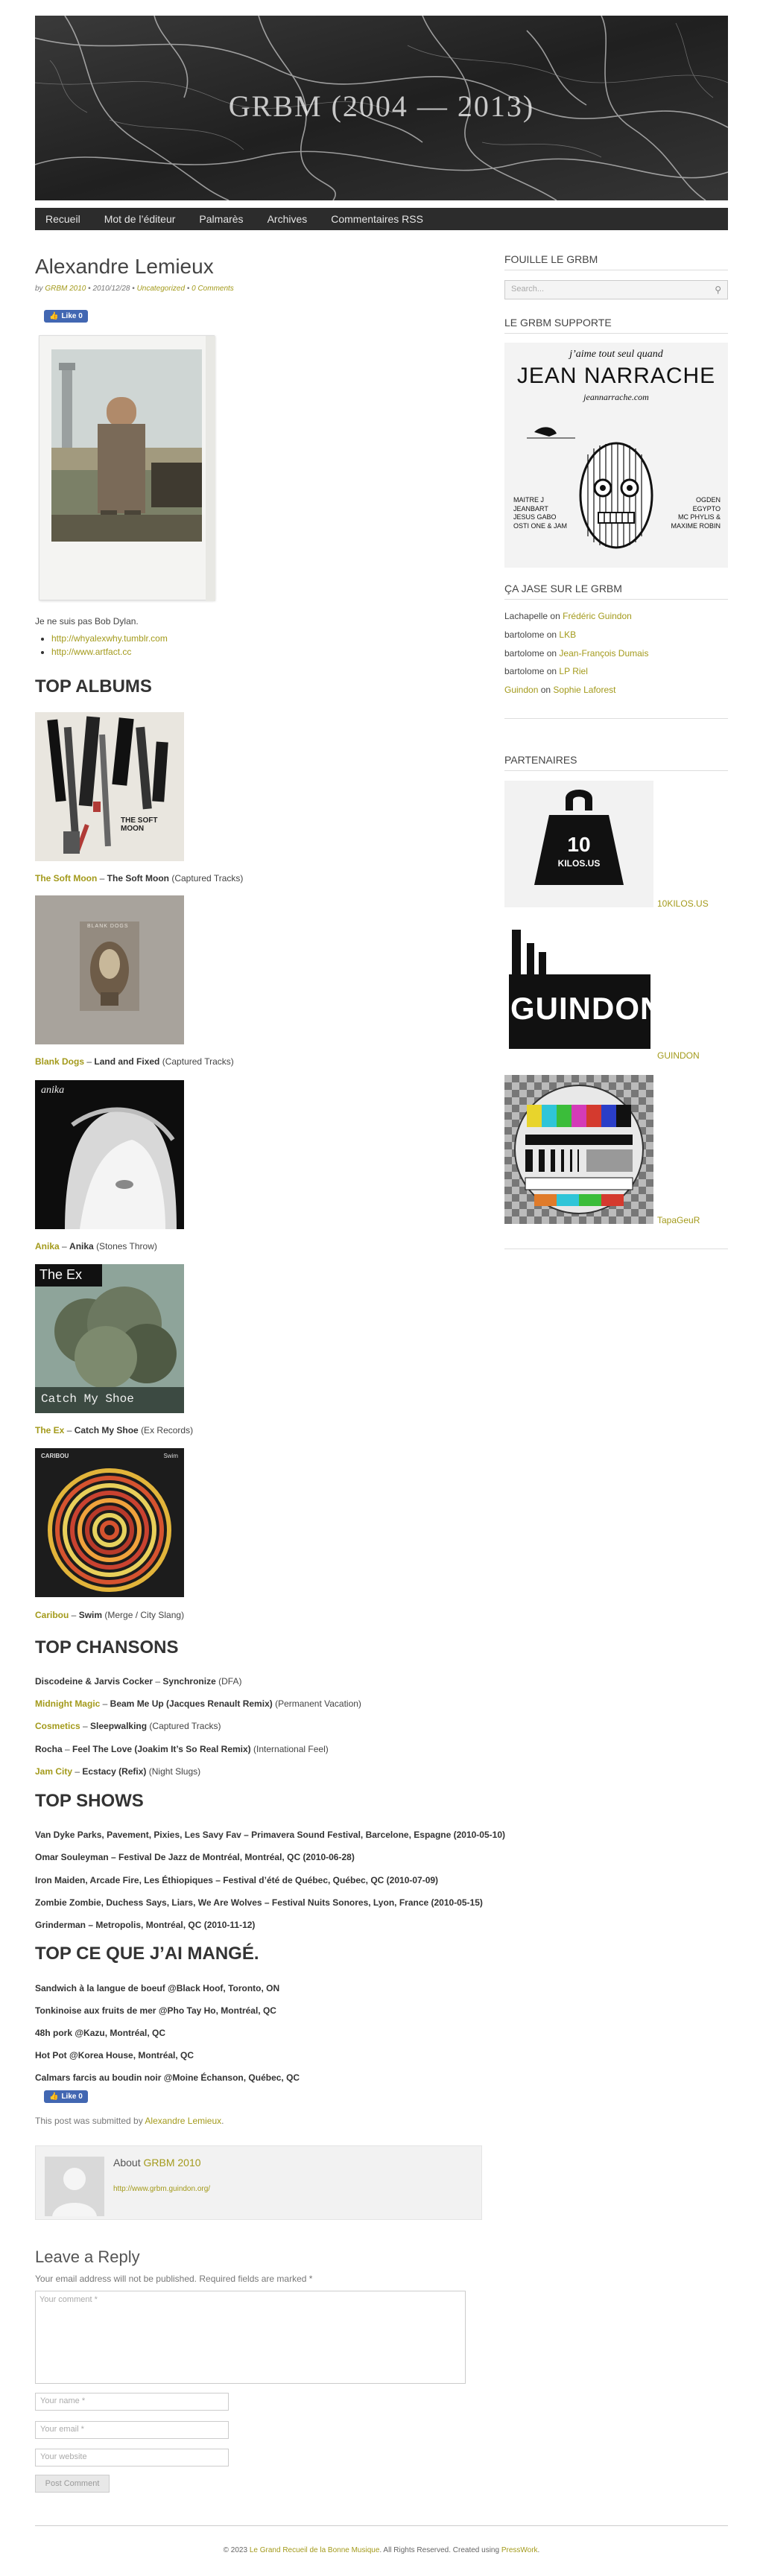 This screenshot has width=763, height=2576. I want to click on comment-post-link: LP Riel, so click(573, 671).